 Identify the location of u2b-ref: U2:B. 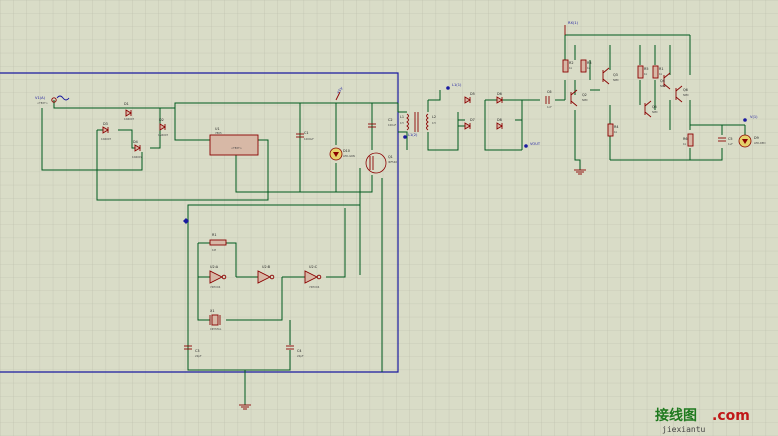
(266, 267).